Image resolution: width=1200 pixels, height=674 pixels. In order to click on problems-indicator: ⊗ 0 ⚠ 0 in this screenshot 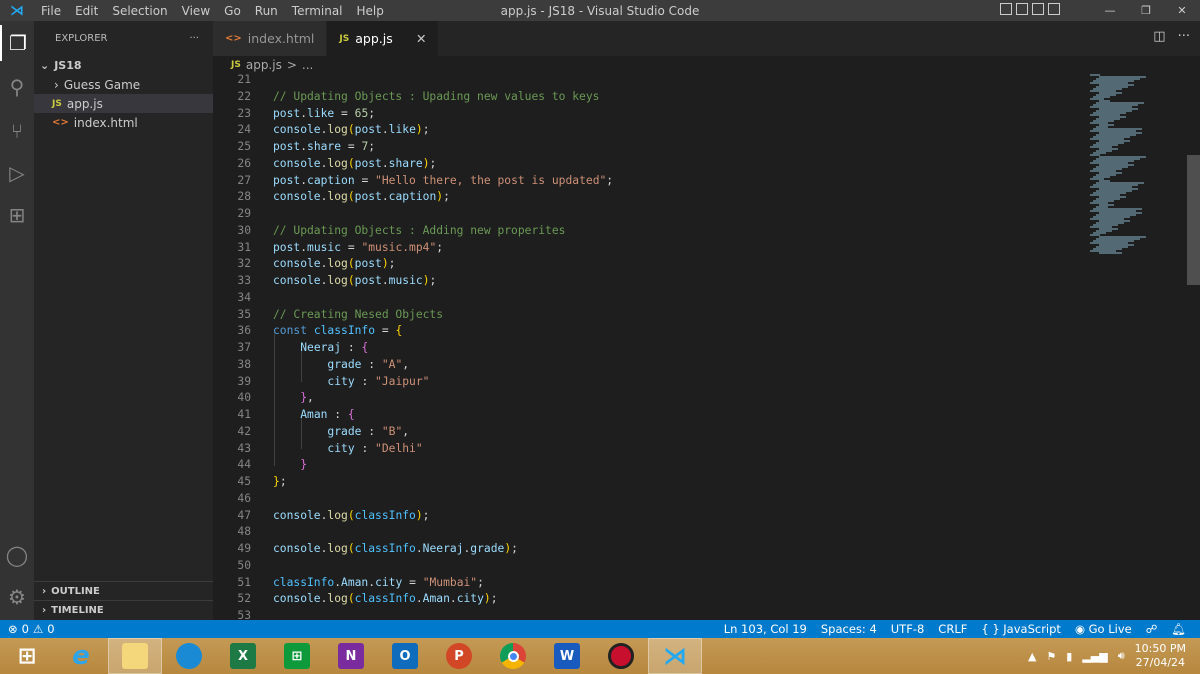, I will do `click(27, 629)`.